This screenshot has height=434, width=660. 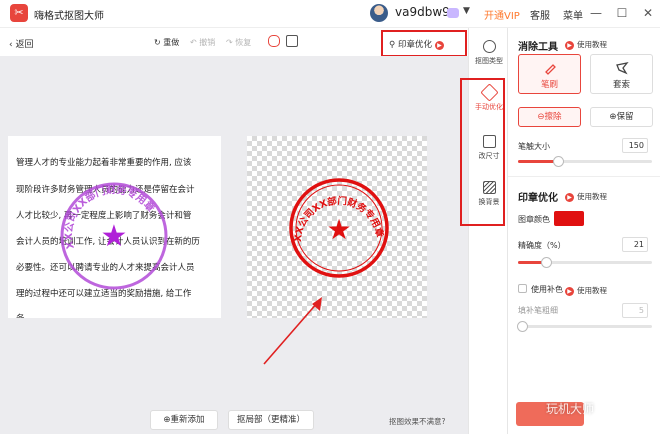 What do you see at coordinates (271, 420) in the screenshot?
I see `cut-part-button: 抠局部（更精准）` at bounding box center [271, 420].